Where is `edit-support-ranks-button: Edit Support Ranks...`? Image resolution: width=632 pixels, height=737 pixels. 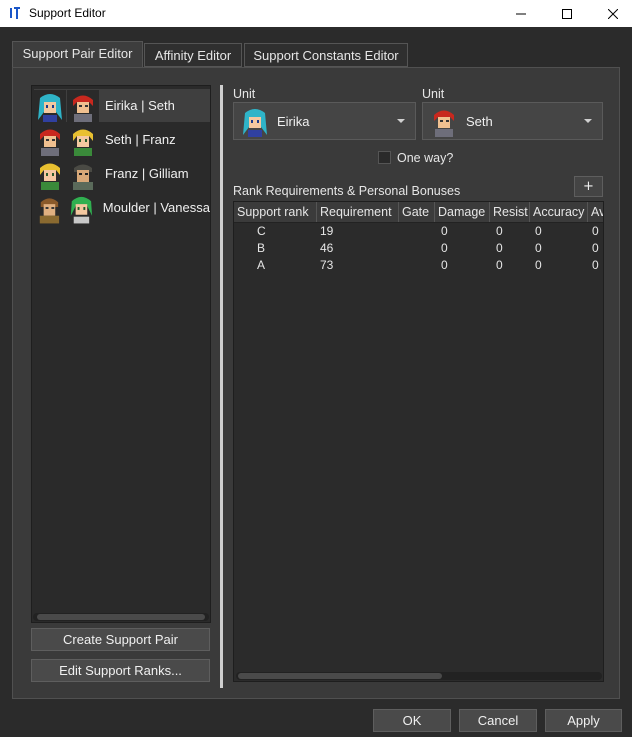 edit-support-ranks-button: Edit Support Ranks... is located at coordinates (120, 670).